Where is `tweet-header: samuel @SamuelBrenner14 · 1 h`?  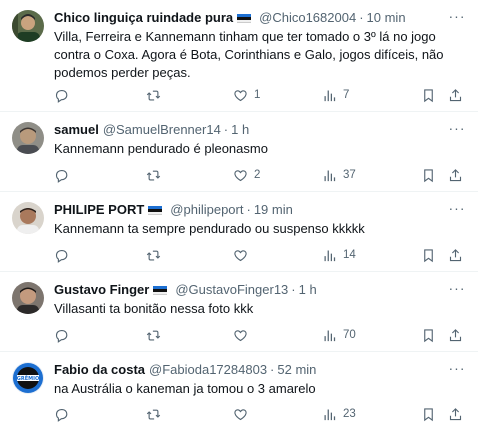
tweet-header: samuel @SamuelBrenner14 · 1 h is located at coordinates (151, 130).